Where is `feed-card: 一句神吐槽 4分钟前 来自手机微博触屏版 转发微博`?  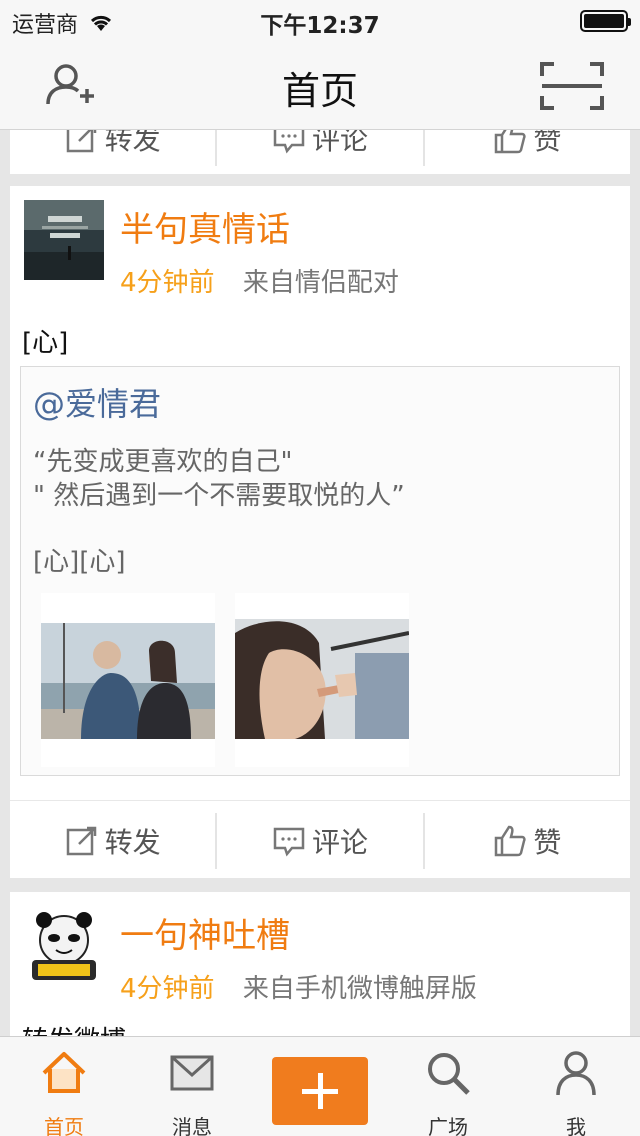 feed-card: 一句神吐槽 4分钟前 来自手机微博触屏版 转发微博 is located at coordinates (320, 964).